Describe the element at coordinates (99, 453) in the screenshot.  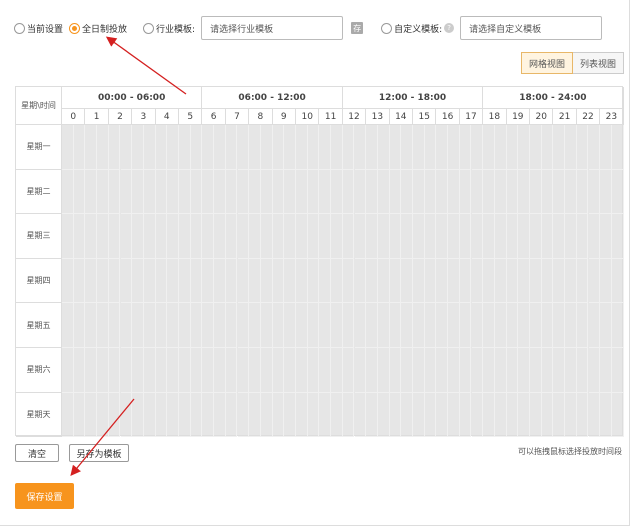
I see `save-as-template-button: 另存为模板` at that location.